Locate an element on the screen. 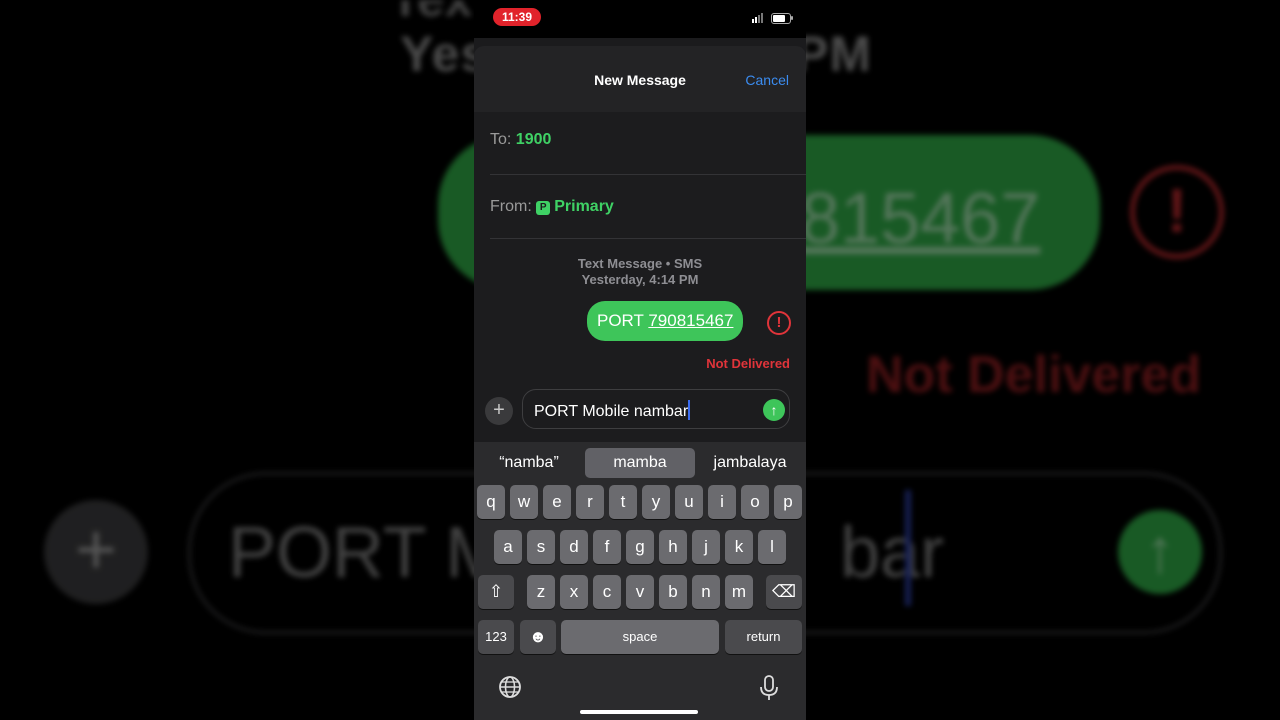 The image size is (1280, 720). from-label: From: is located at coordinates (511, 206).